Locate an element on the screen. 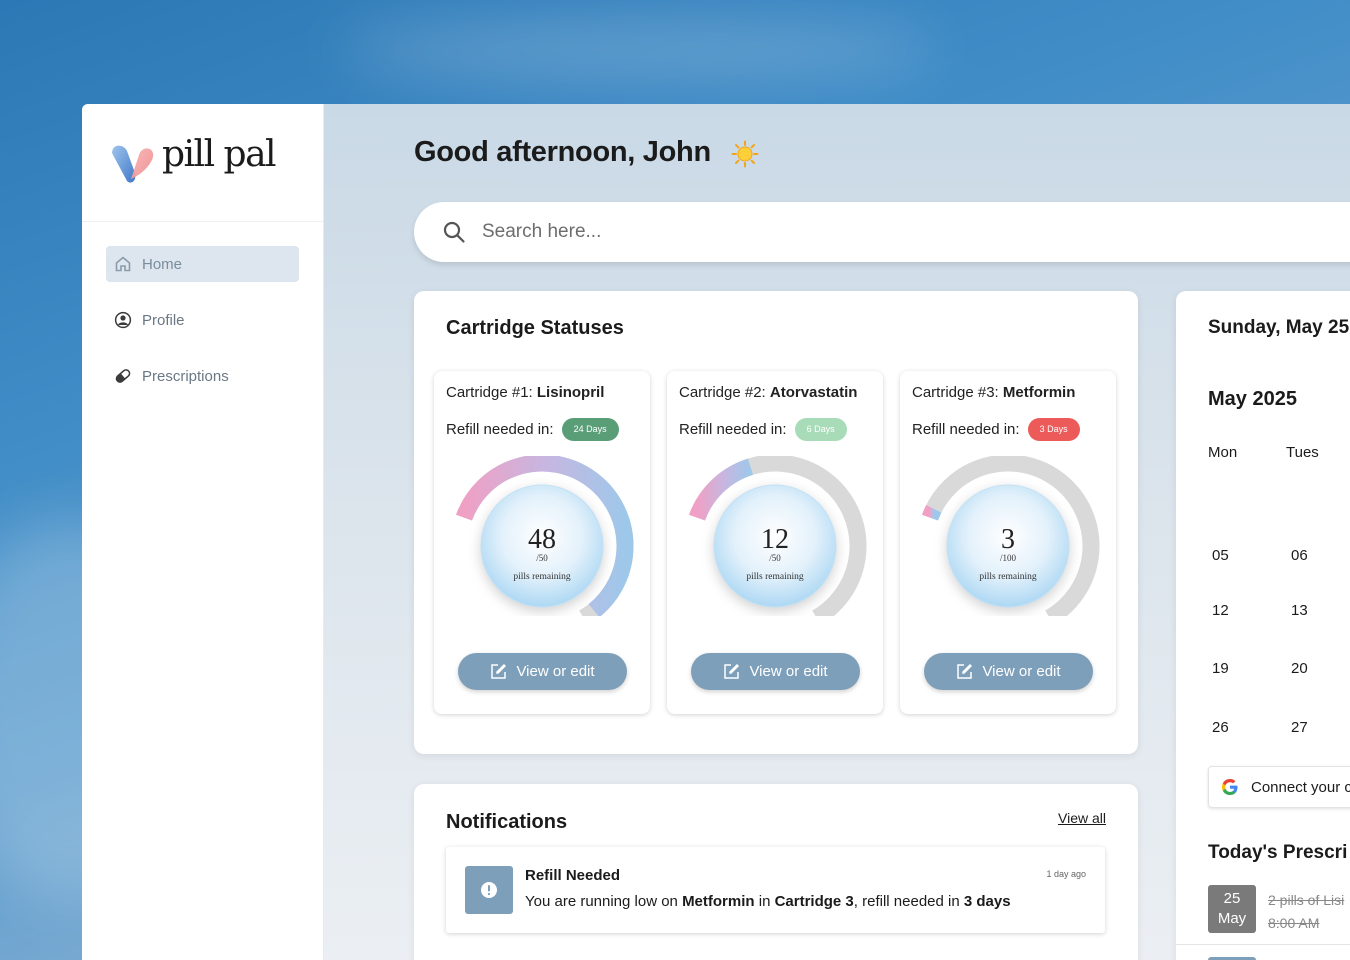  date-chip-month: May is located at coordinates (1232, 918).